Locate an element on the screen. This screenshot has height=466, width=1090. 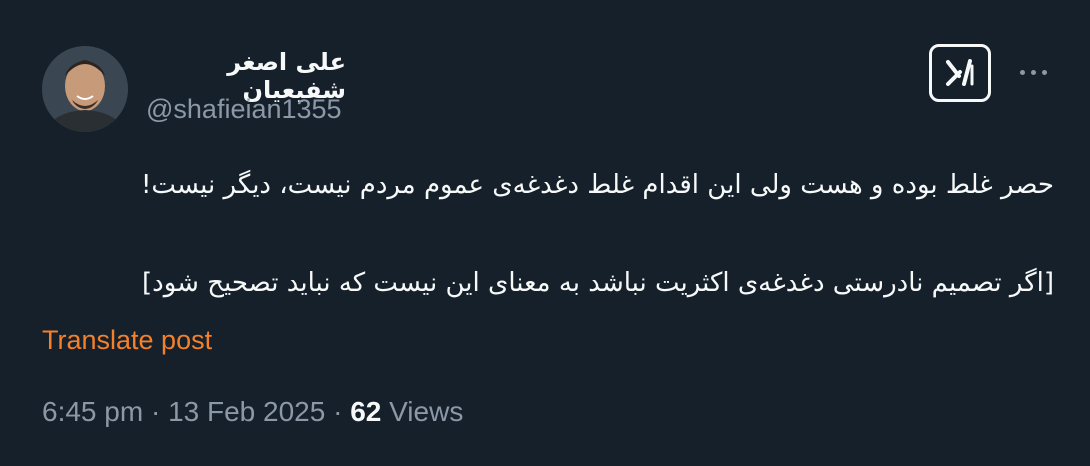
more-icon is located at coordinates (1022, 72).